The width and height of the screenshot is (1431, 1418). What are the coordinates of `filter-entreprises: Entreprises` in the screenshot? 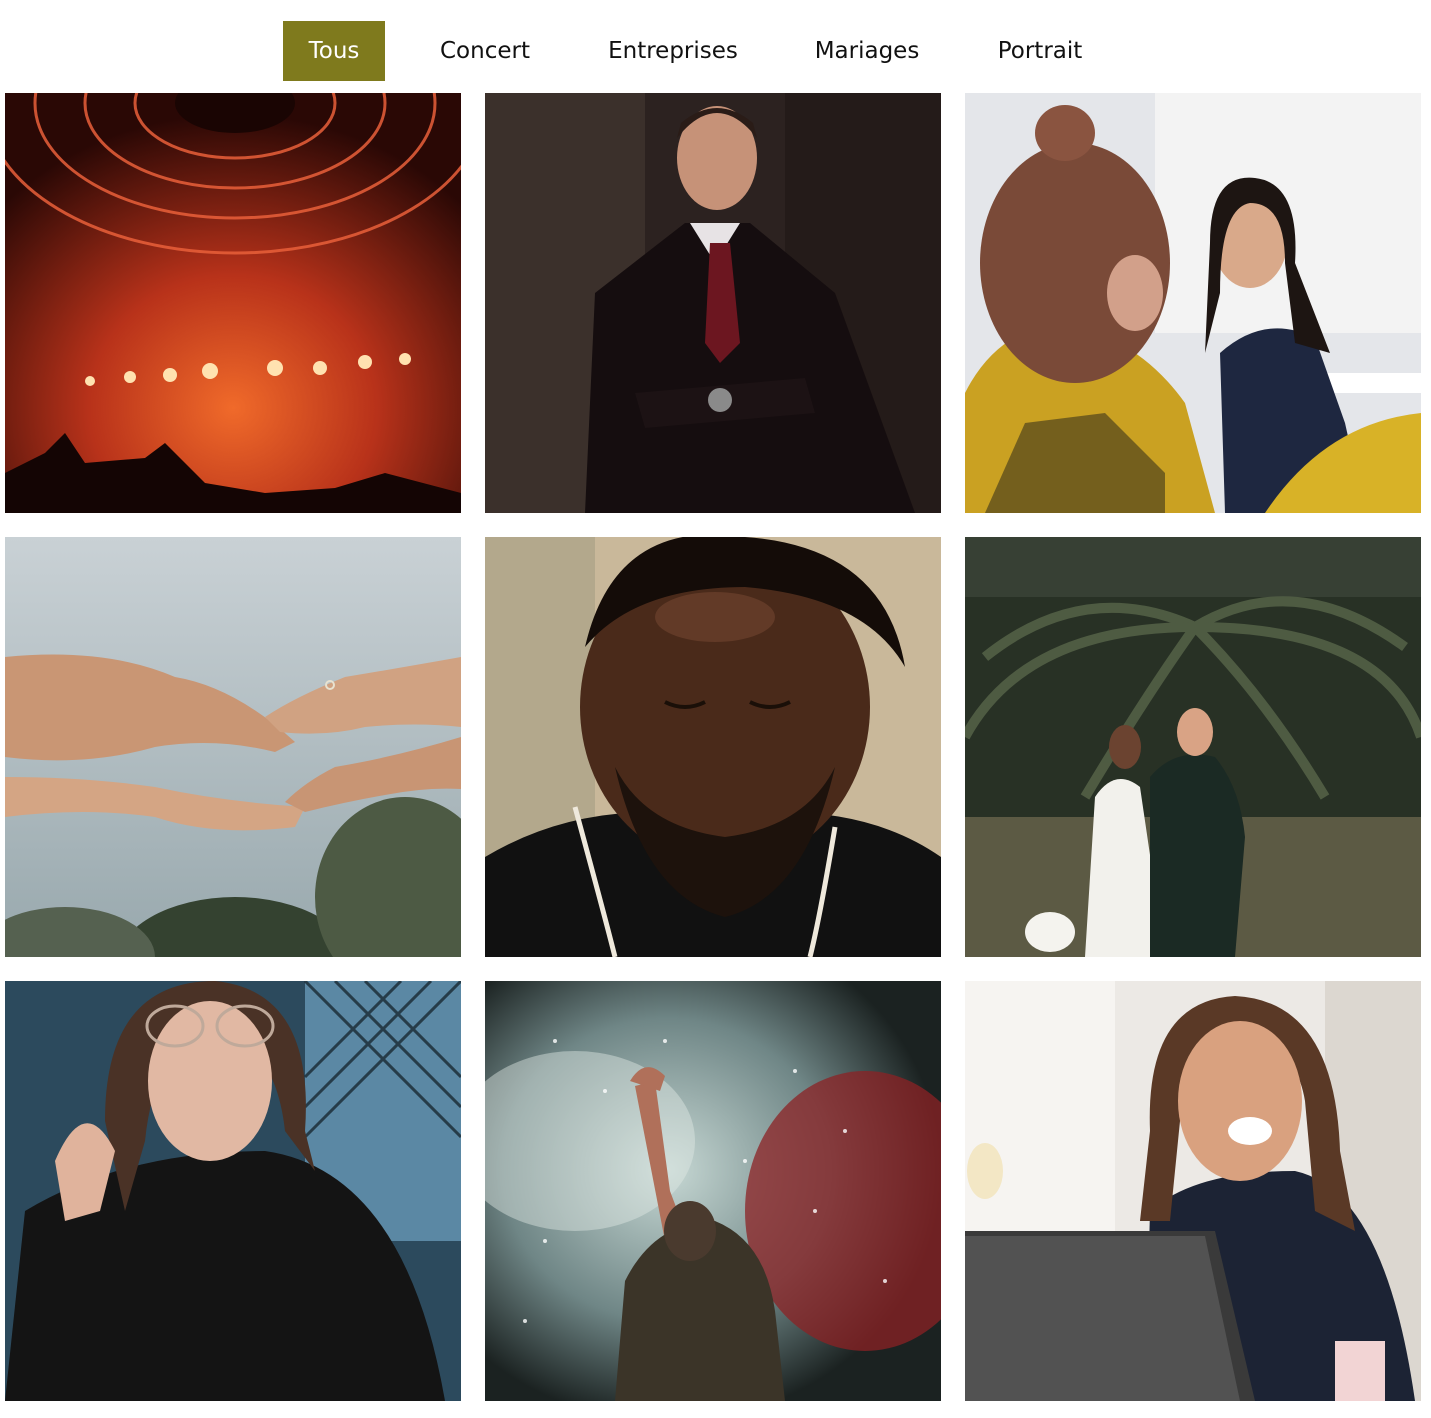 It's located at (673, 51).